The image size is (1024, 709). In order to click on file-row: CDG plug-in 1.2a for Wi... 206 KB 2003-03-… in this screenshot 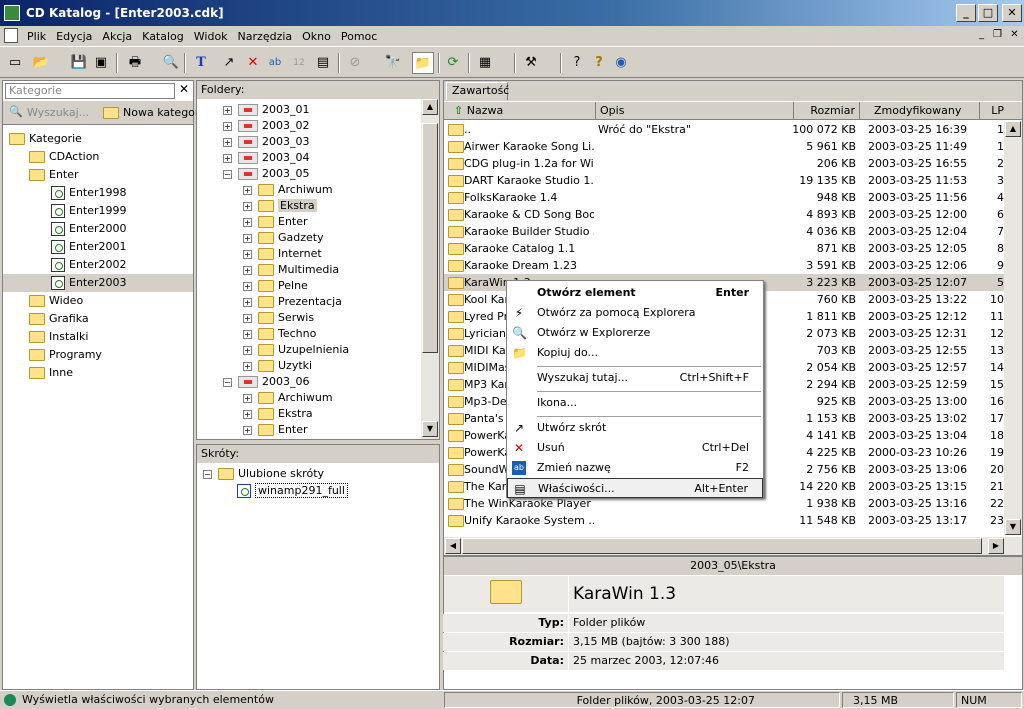, I will do `click(724, 163)`.